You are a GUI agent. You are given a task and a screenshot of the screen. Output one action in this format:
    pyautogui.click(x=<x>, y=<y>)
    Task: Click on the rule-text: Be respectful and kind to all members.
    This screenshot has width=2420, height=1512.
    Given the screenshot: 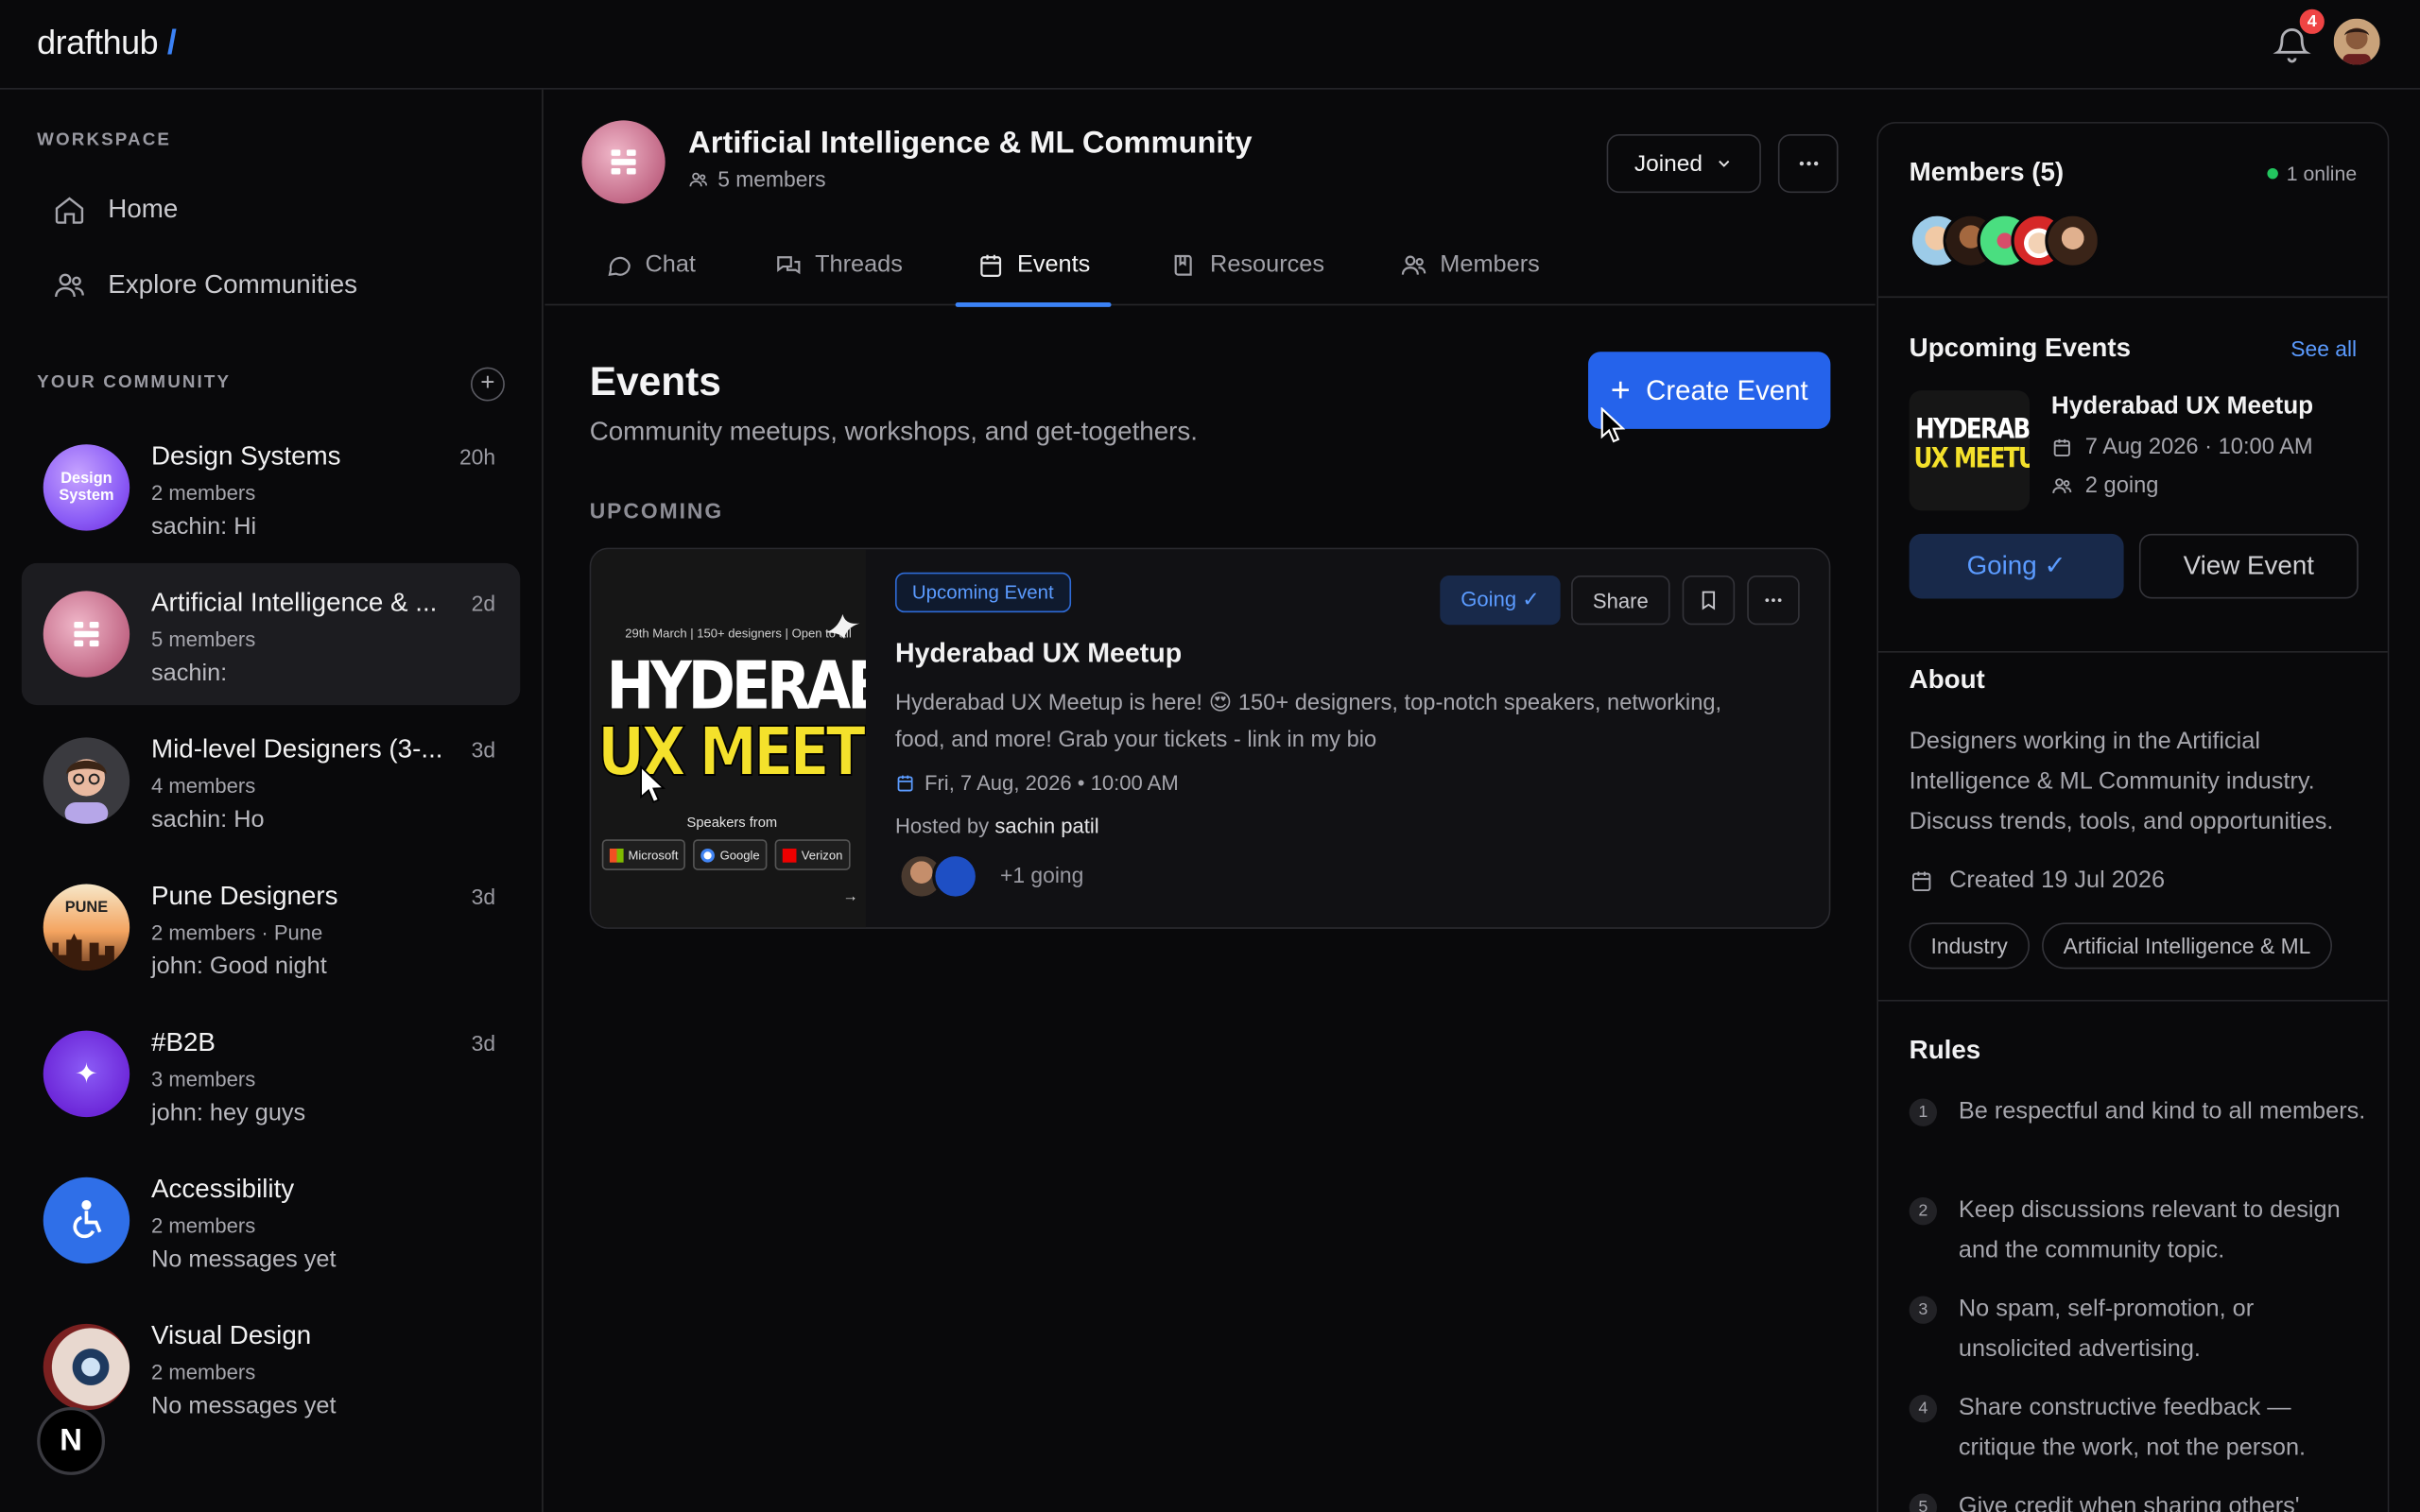 What is the action you would take?
    pyautogui.click(x=2162, y=1111)
    